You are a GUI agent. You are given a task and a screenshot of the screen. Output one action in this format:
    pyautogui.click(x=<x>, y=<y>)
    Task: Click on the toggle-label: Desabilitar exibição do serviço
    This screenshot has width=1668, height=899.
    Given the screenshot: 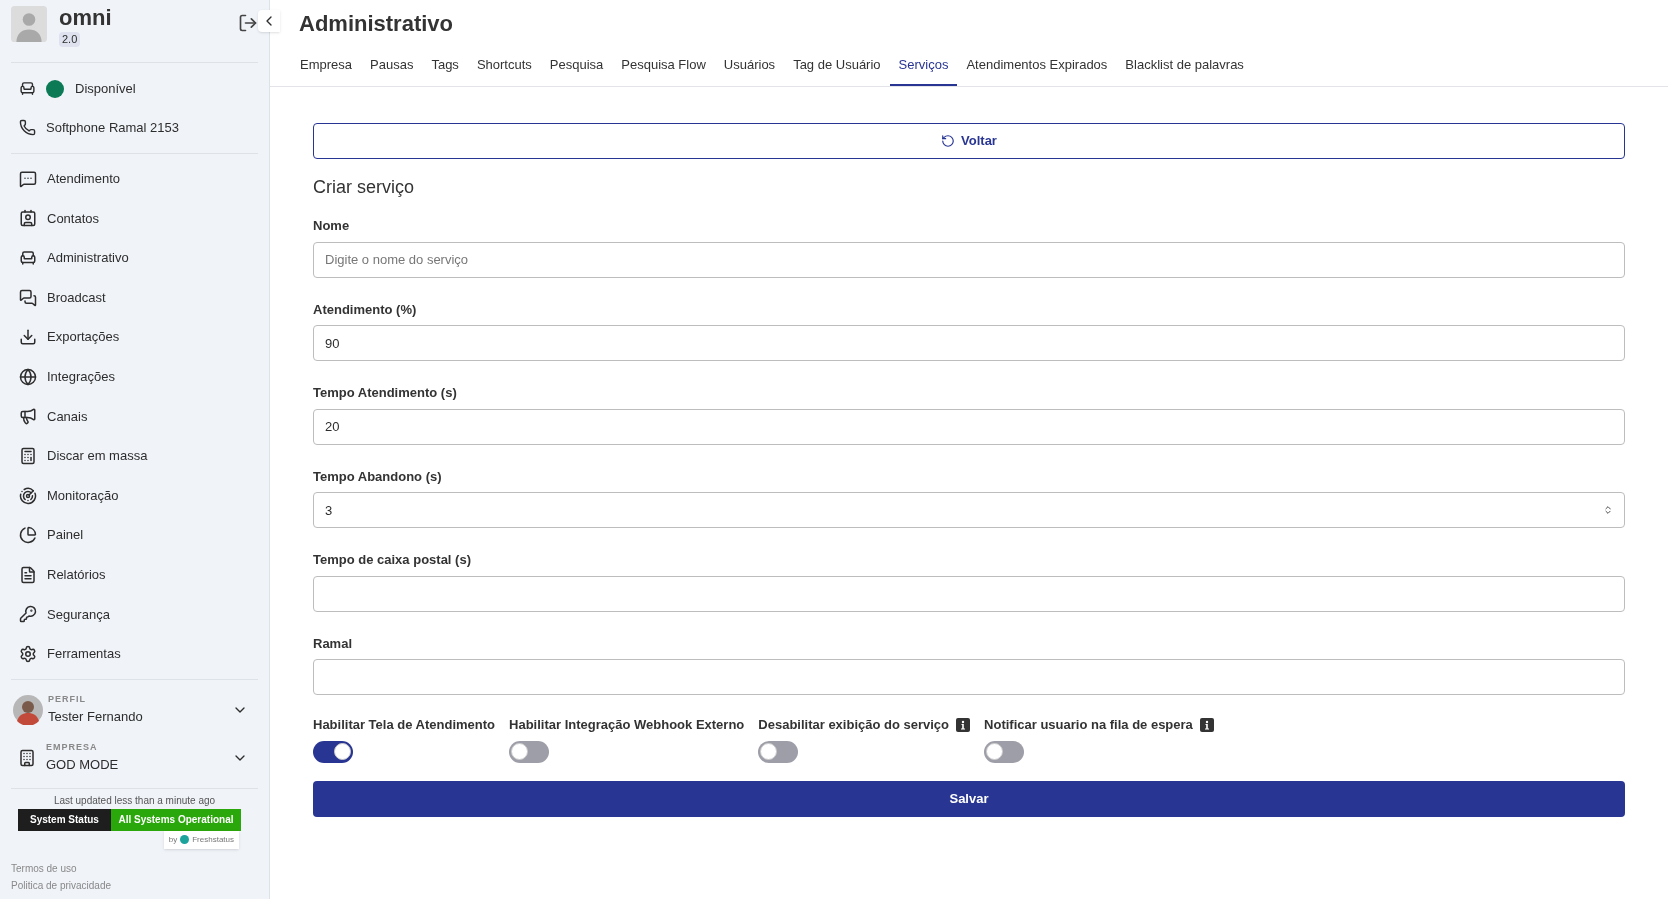 What is the action you would take?
    pyautogui.click(x=854, y=725)
    